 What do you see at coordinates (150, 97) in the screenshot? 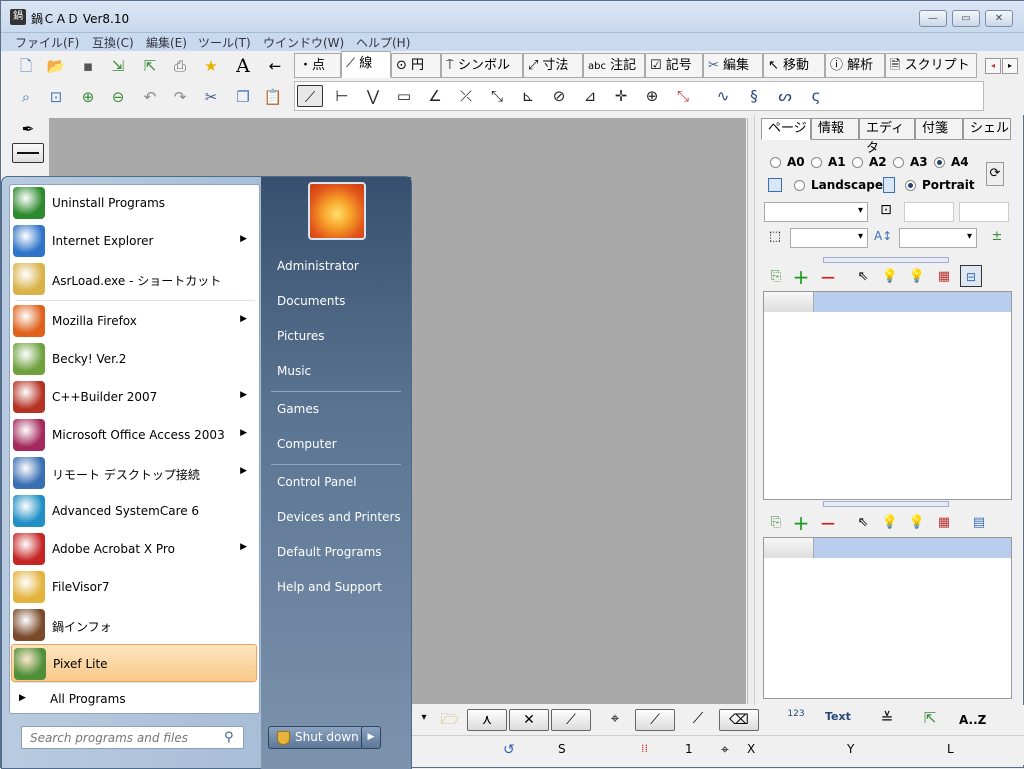
I see `undo-icon: ↶` at bounding box center [150, 97].